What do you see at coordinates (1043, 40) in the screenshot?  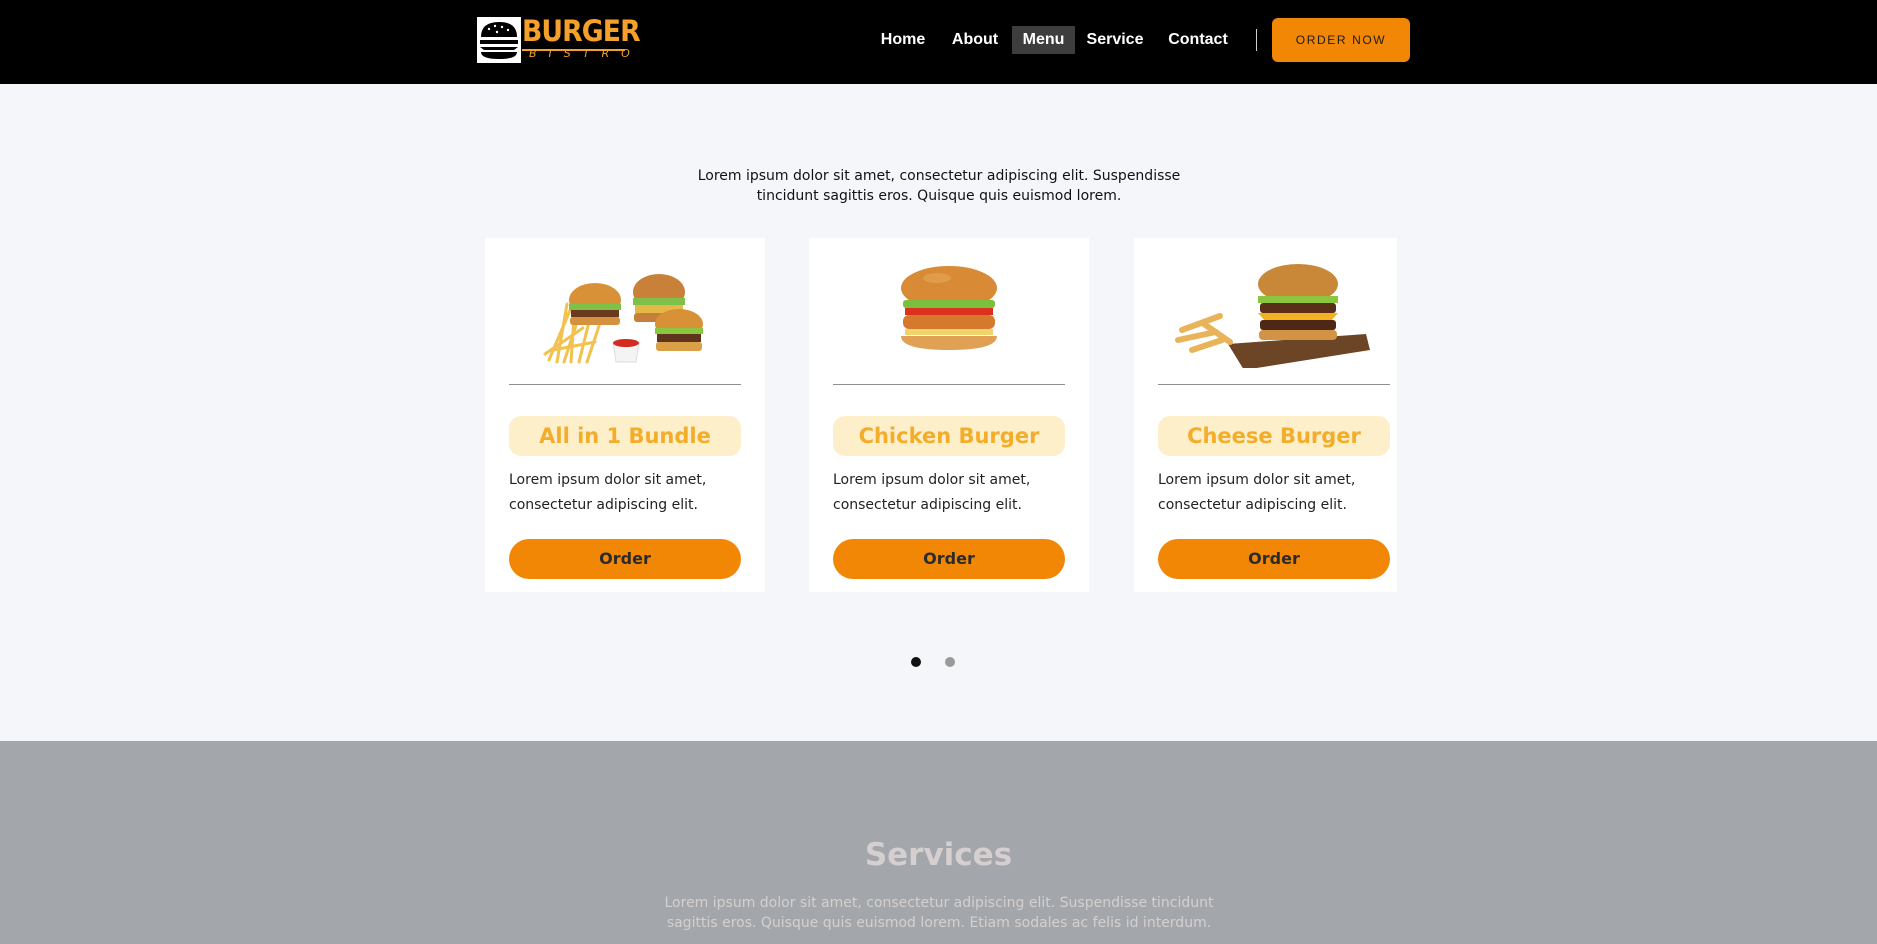 I see `nav-link-menu: Menu` at bounding box center [1043, 40].